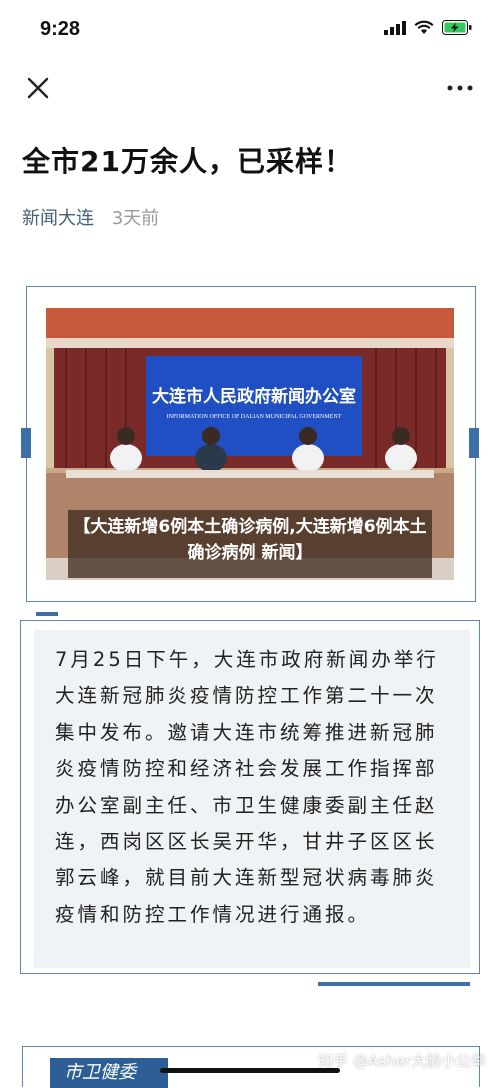 The width and height of the screenshot is (500, 1088). I want to click on watermark: 知乎 @Asher大龄小公举, so click(402, 1061).